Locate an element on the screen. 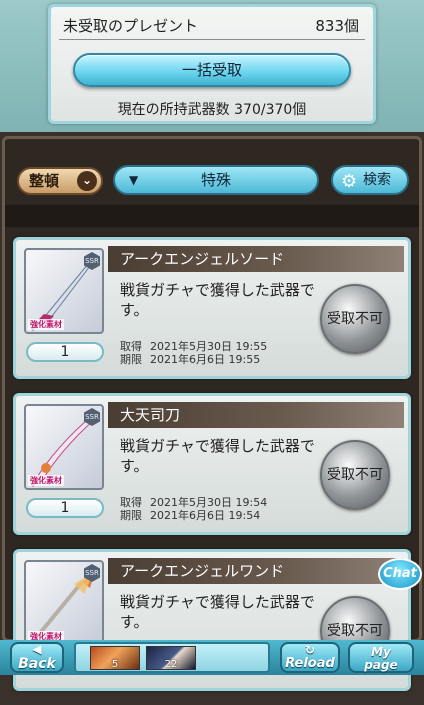 This screenshot has height=705, width=424. footer-bar: ◀ Back 5 22 ↻ Reload My page is located at coordinates (212, 657).